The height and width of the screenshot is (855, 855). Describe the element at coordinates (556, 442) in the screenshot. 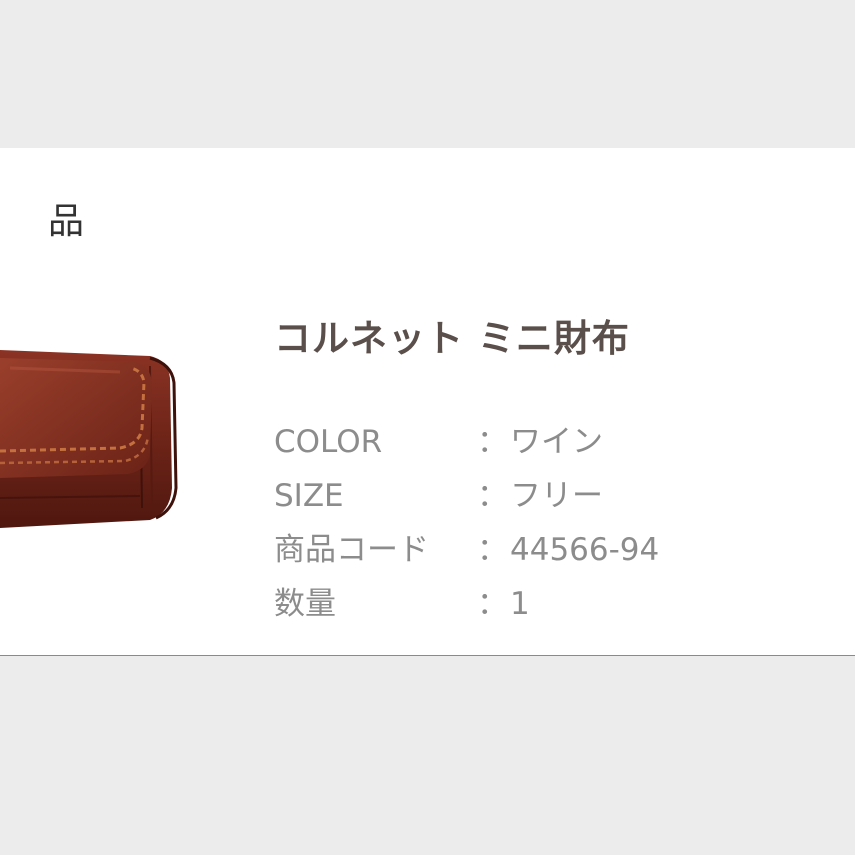

I see `detail-value-color: ワイン` at that location.